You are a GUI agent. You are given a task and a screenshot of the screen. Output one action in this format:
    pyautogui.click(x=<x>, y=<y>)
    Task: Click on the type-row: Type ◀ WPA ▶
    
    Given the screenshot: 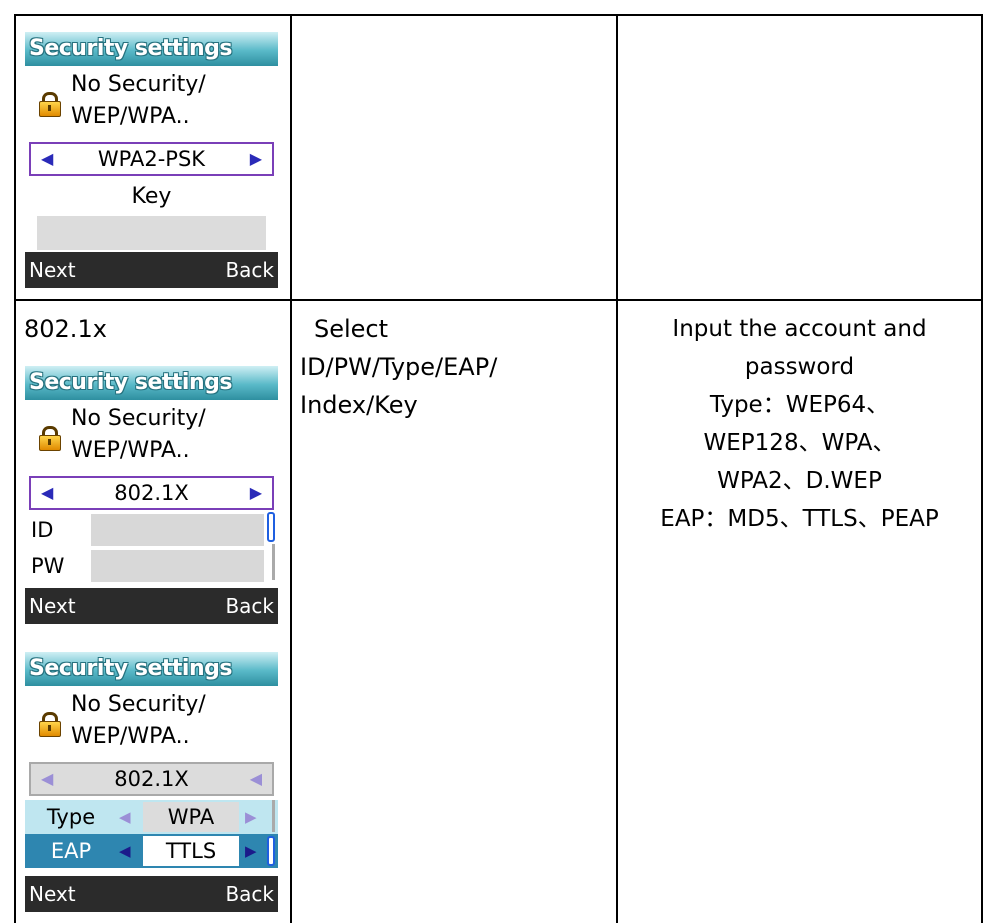 What is the action you would take?
    pyautogui.click(x=151, y=817)
    